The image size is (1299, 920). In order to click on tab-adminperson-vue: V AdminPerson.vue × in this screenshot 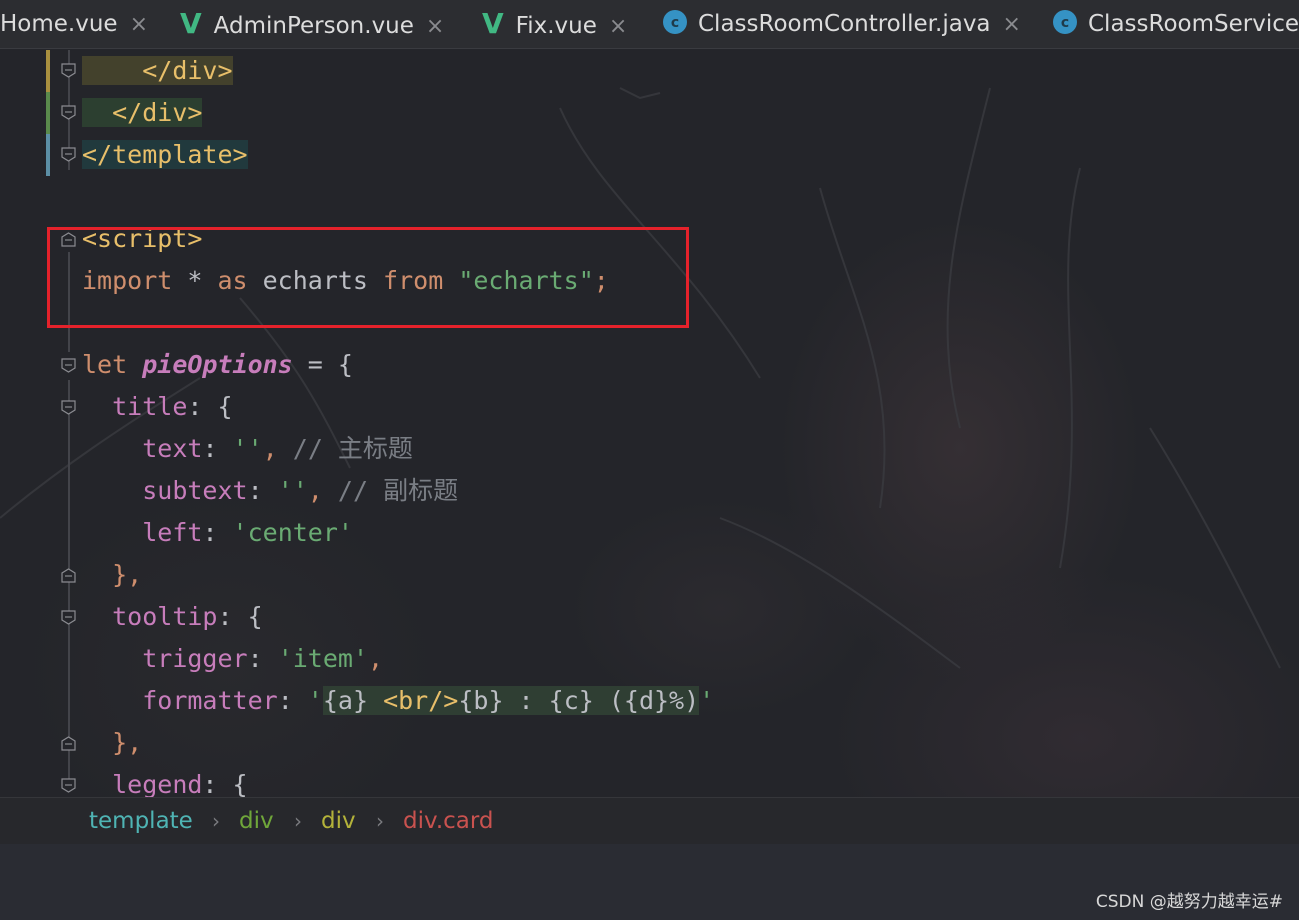, I will do `click(312, 24)`.